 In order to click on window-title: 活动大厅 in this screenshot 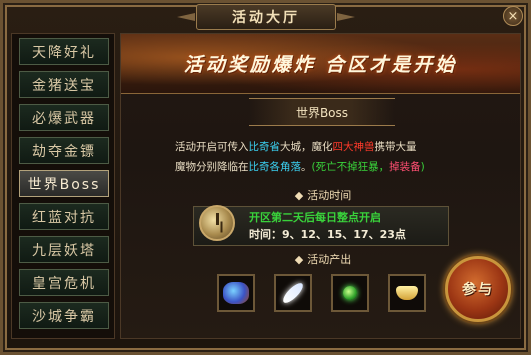, I will do `click(266, 18)`.